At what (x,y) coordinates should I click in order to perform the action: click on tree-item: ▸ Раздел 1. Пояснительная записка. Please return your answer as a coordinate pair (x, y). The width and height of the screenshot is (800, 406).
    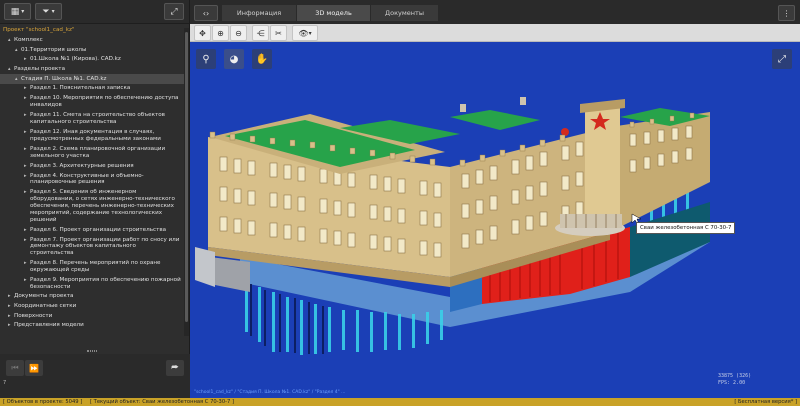
    Looking at the image, I should click on (92, 89).